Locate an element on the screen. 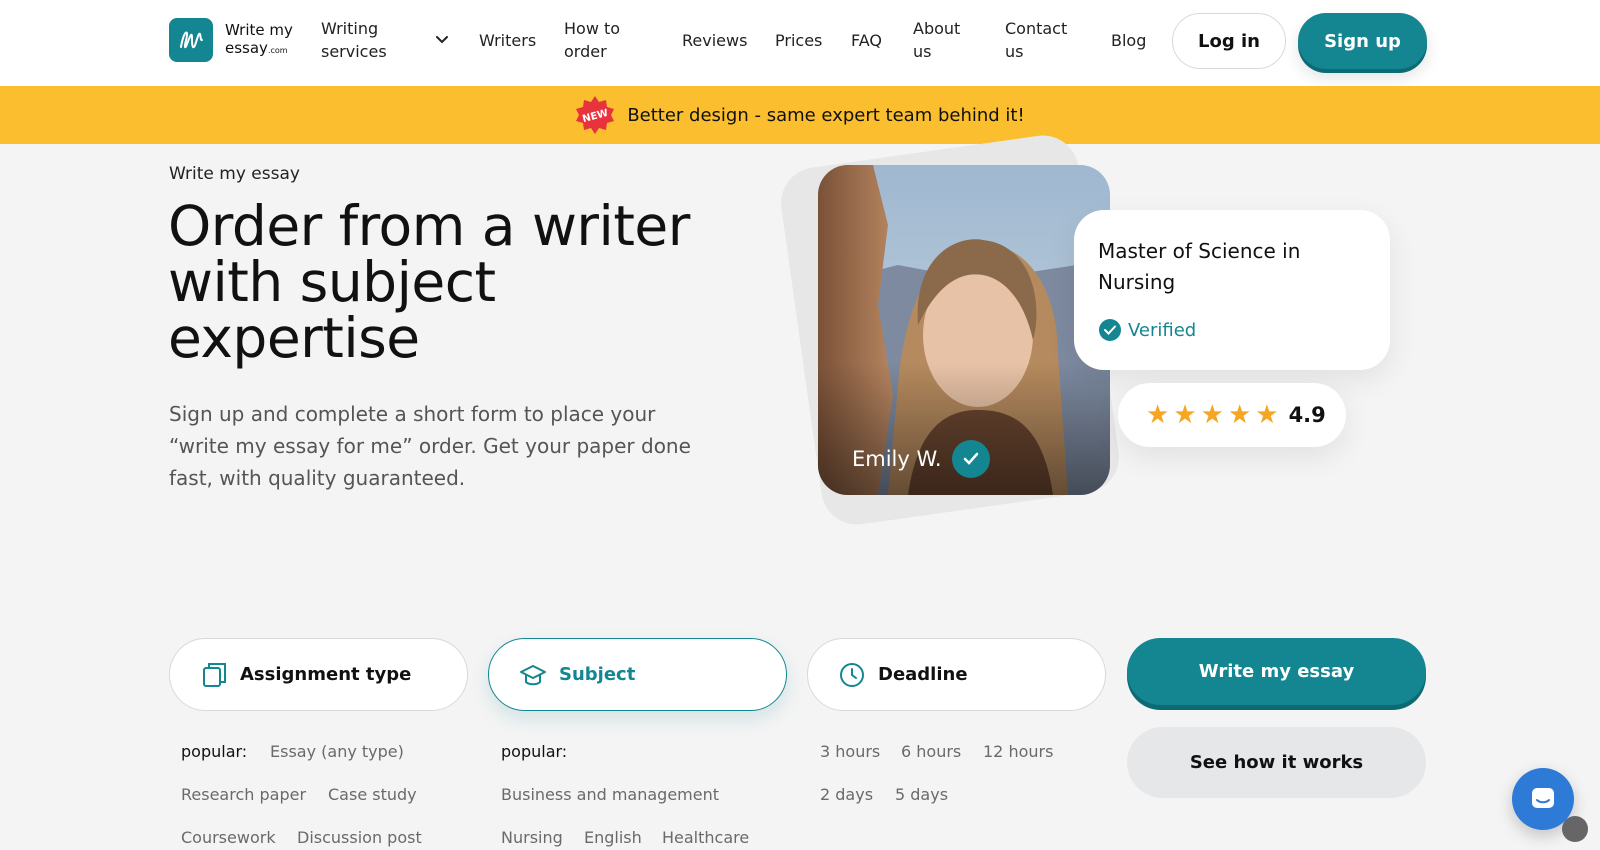  subject-option: English is located at coordinates (613, 837).